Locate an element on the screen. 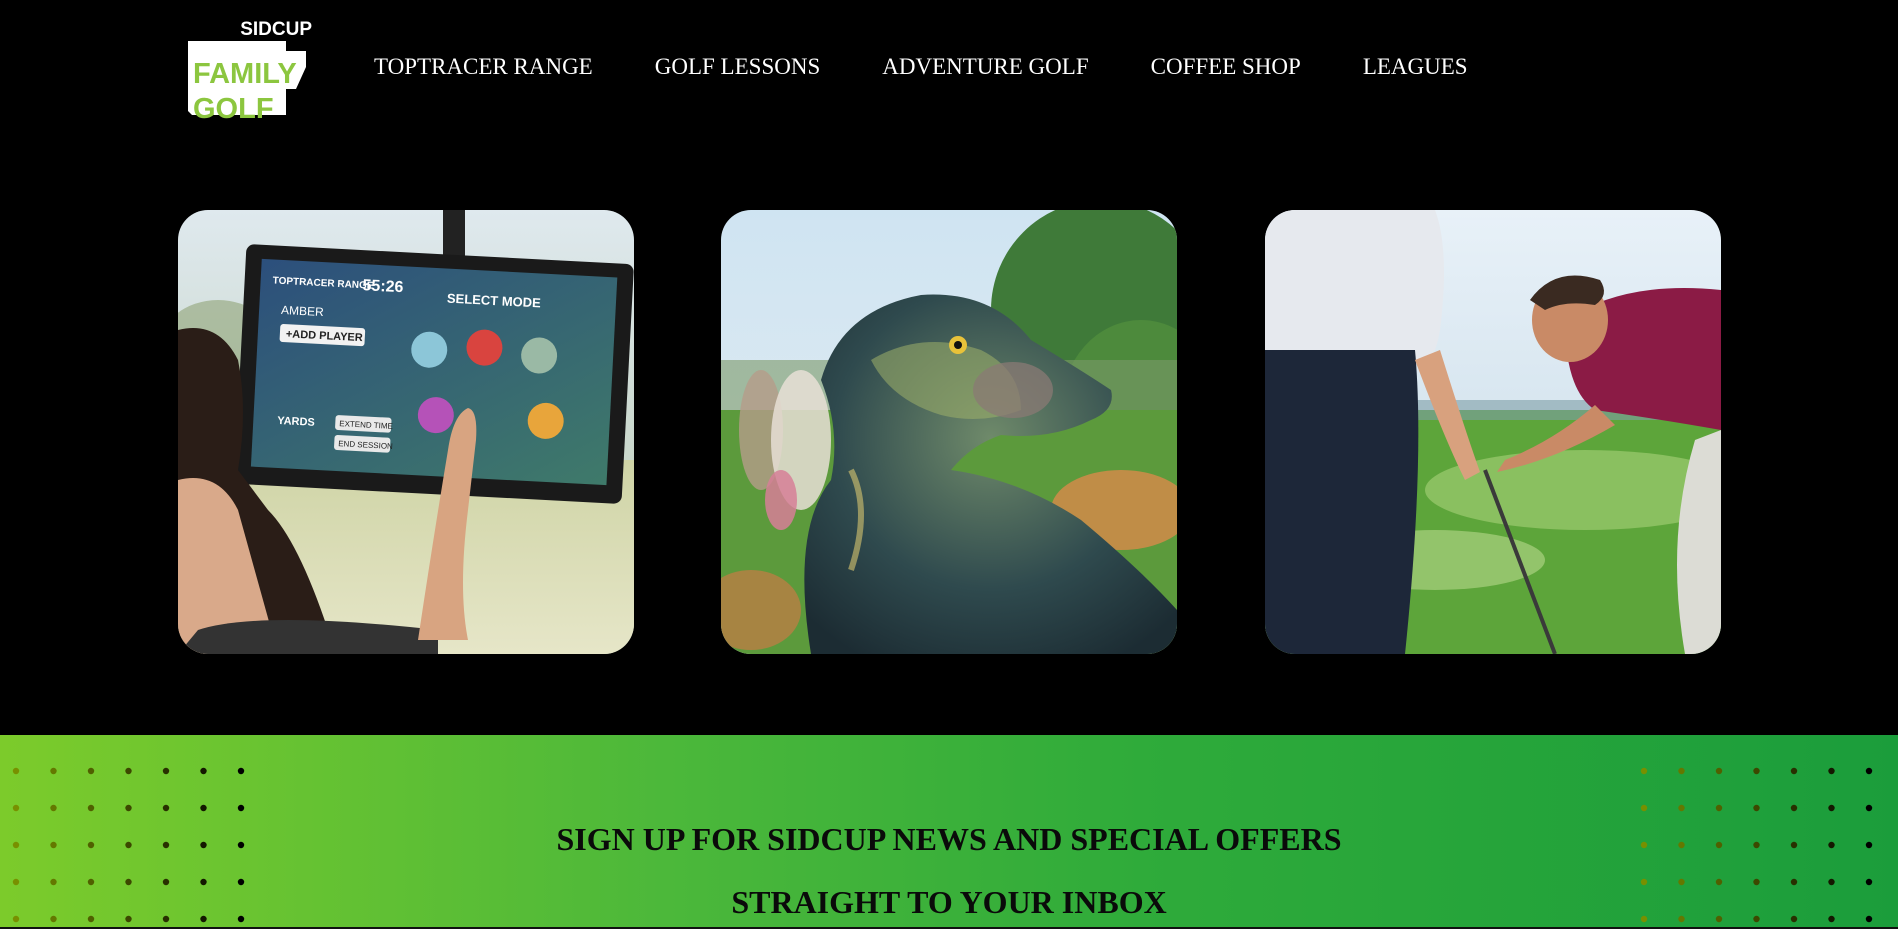 The height and width of the screenshot is (929, 1898). logo-family-text: FAMILY is located at coordinates (245, 74).